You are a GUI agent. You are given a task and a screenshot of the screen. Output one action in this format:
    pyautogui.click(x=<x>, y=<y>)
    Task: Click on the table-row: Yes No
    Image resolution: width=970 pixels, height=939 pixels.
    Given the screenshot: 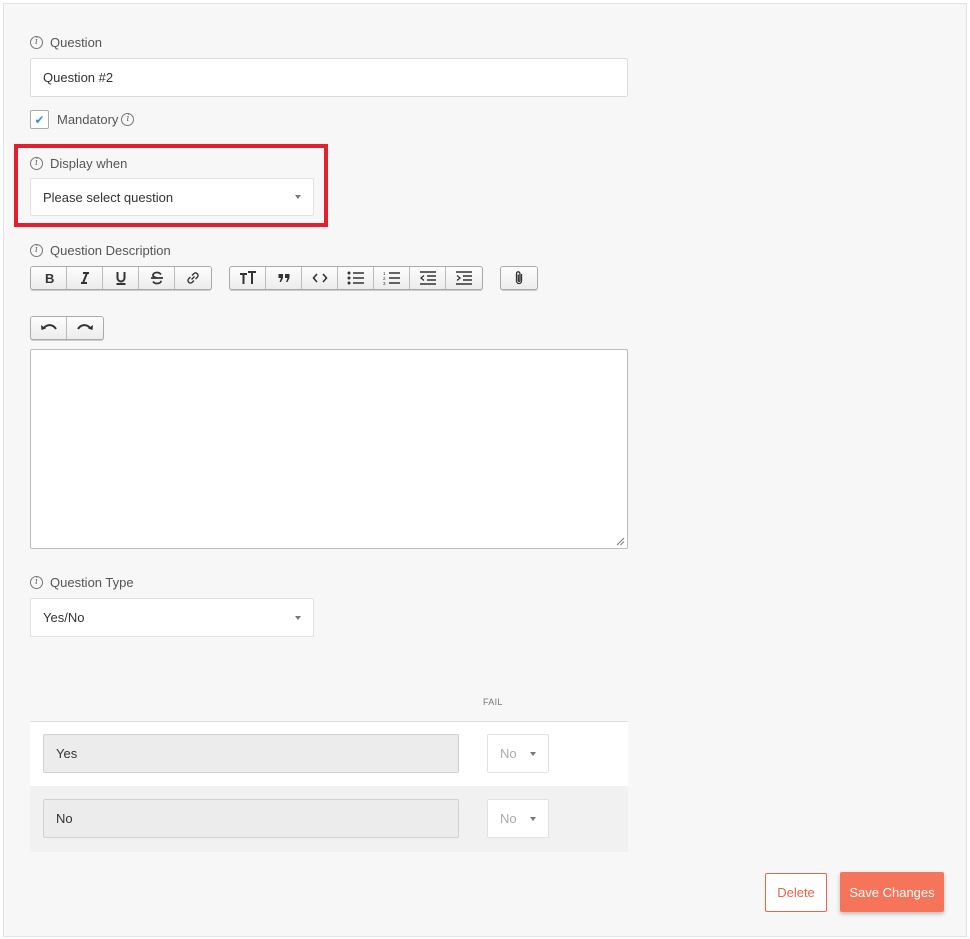 What is the action you would take?
    pyautogui.click(x=329, y=754)
    